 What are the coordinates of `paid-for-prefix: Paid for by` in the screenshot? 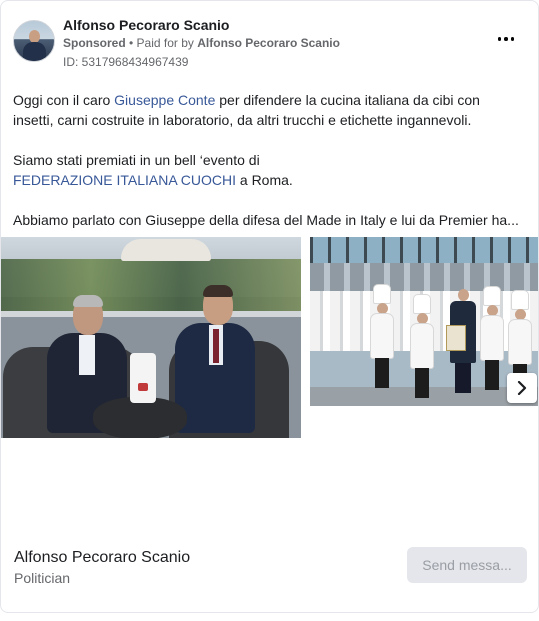 It's located at (167, 43).